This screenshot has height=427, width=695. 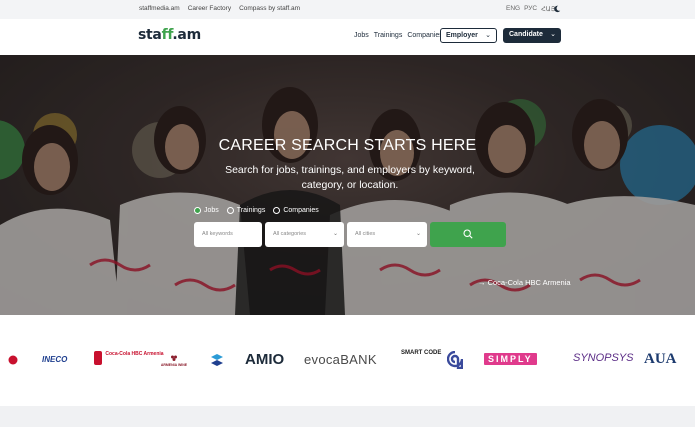 I want to click on partner-logo-aua: AUA, so click(x=660, y=359).